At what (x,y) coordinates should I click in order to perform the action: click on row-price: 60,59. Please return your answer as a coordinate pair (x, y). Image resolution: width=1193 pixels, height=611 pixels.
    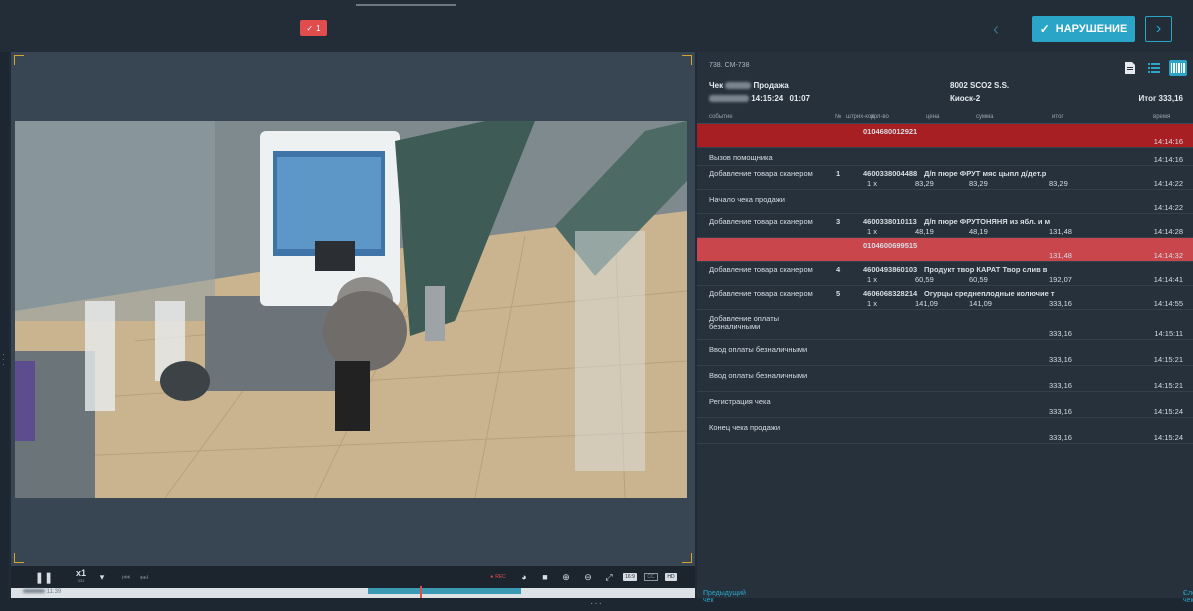
    Looking at the image, I should click on (924, 279).